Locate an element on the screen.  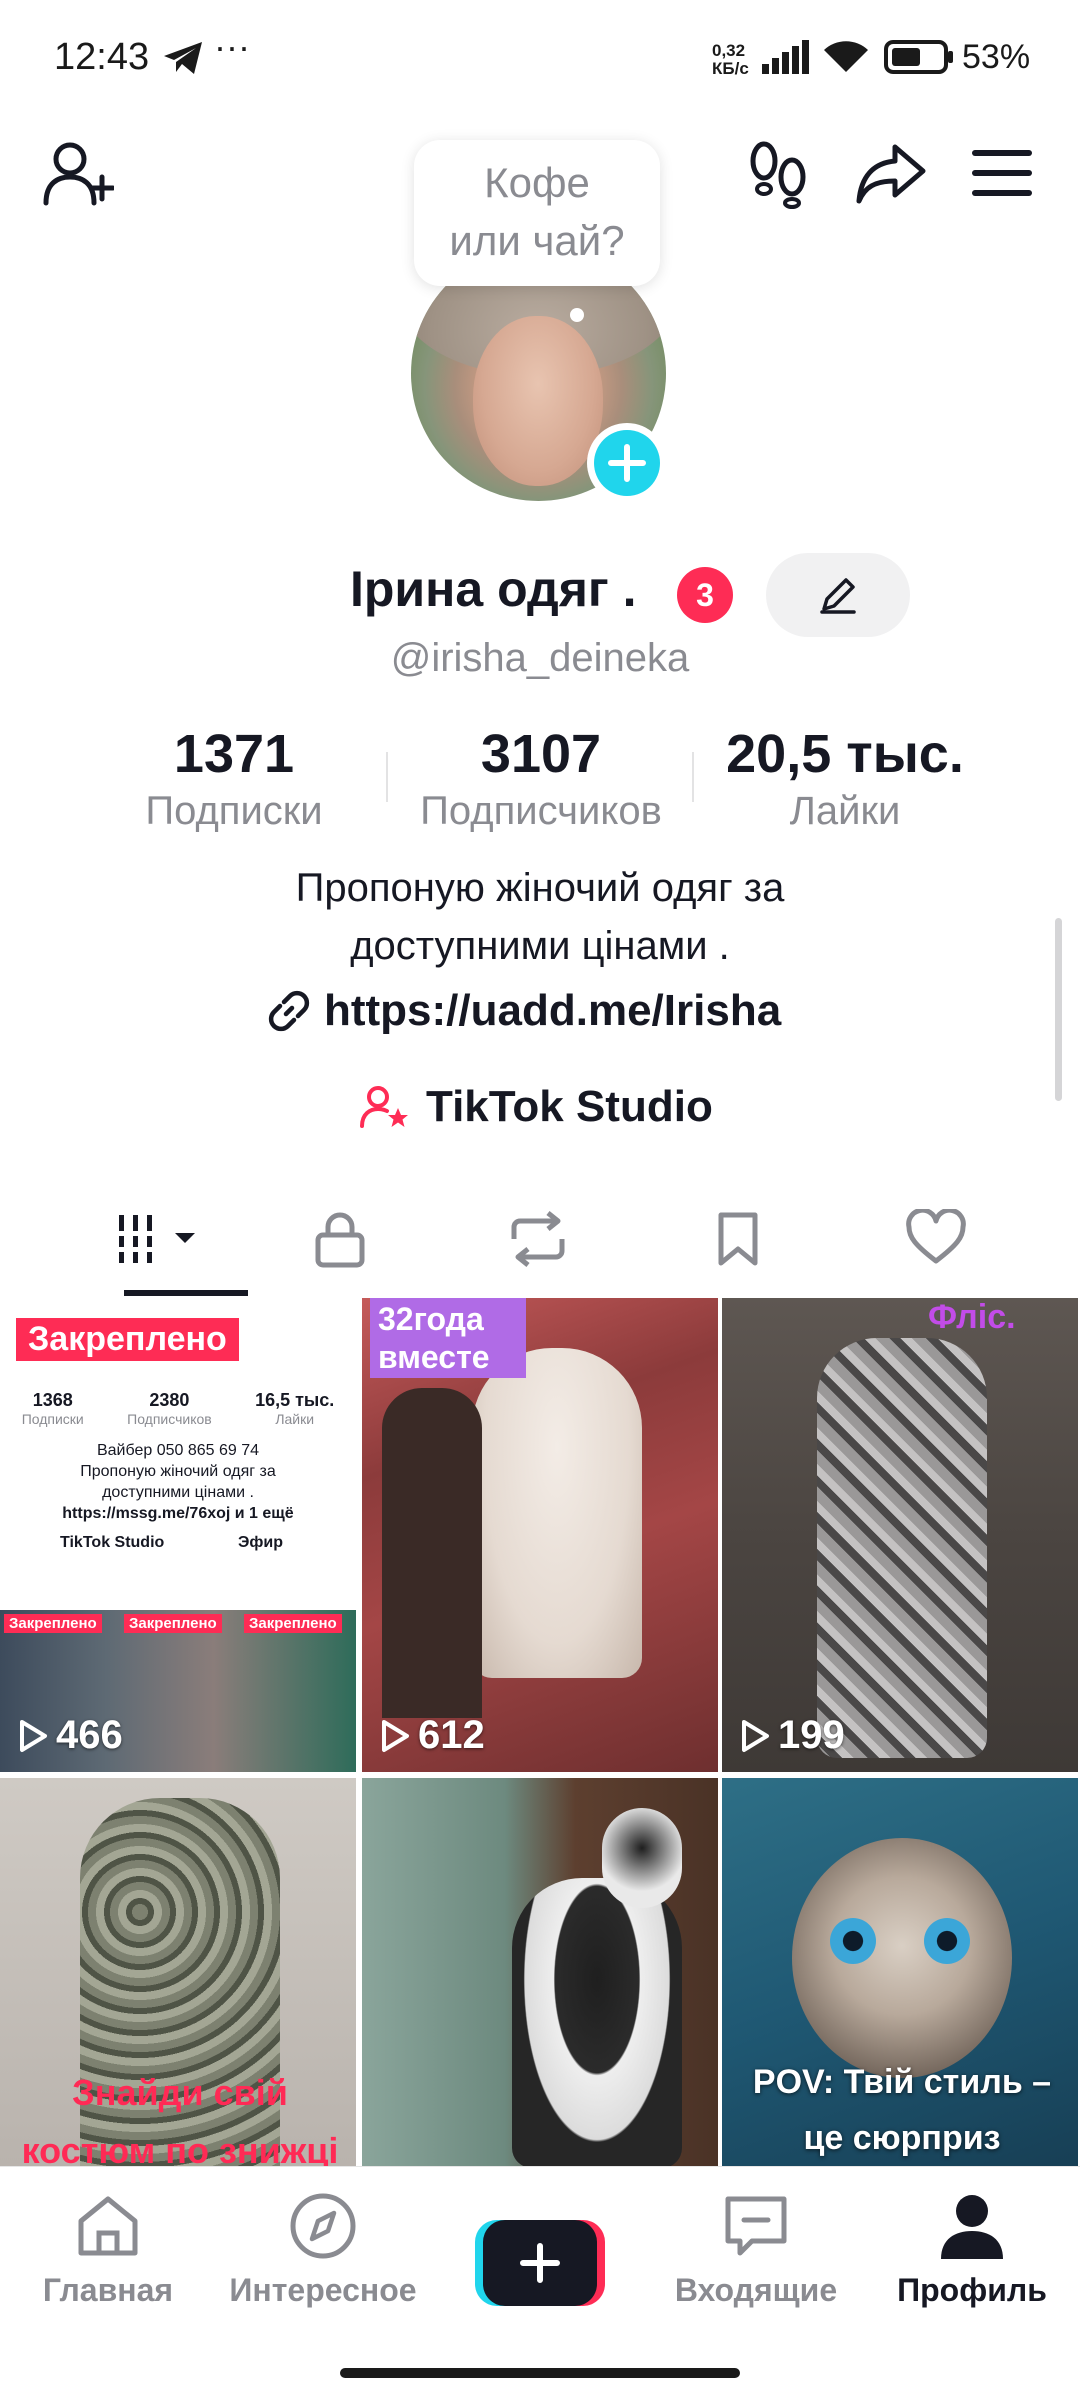
menu-button is located at coordinates (1002, 173).